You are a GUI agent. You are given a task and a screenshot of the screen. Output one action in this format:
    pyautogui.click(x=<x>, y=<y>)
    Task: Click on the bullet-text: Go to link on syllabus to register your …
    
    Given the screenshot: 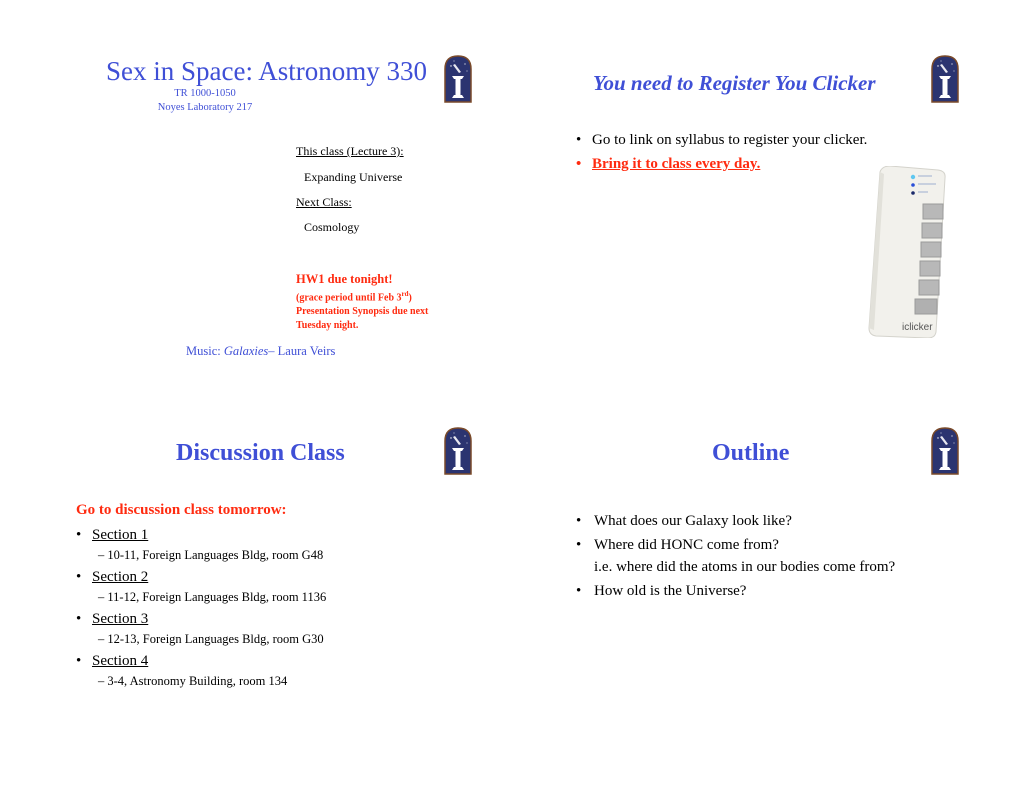 What is the action you would take?
    pyautogui.click(x=730, y=140)
    